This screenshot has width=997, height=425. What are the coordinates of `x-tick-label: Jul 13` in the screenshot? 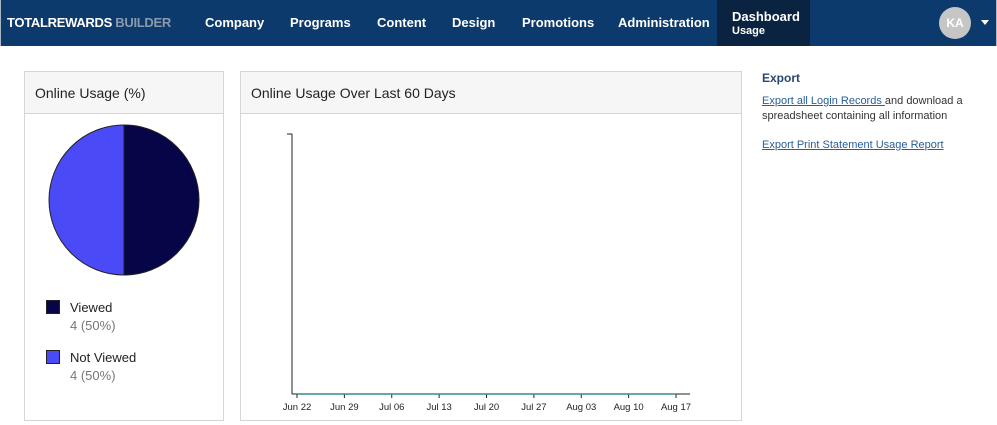 It's located at (438, 407).